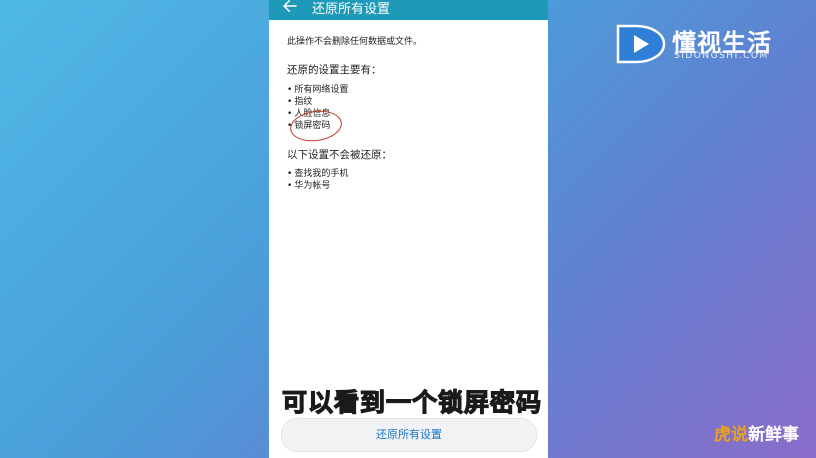 The height and width of the screenshot is (458, 816). Describe the element at coordinates (290, 7) in the screenshot. I see `arrow-left-icon` at that location.